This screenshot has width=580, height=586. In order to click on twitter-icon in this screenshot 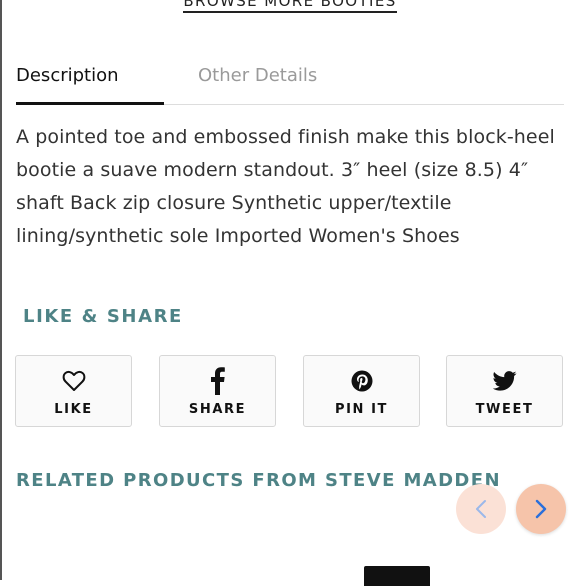, I will do `click(504, 381)`.